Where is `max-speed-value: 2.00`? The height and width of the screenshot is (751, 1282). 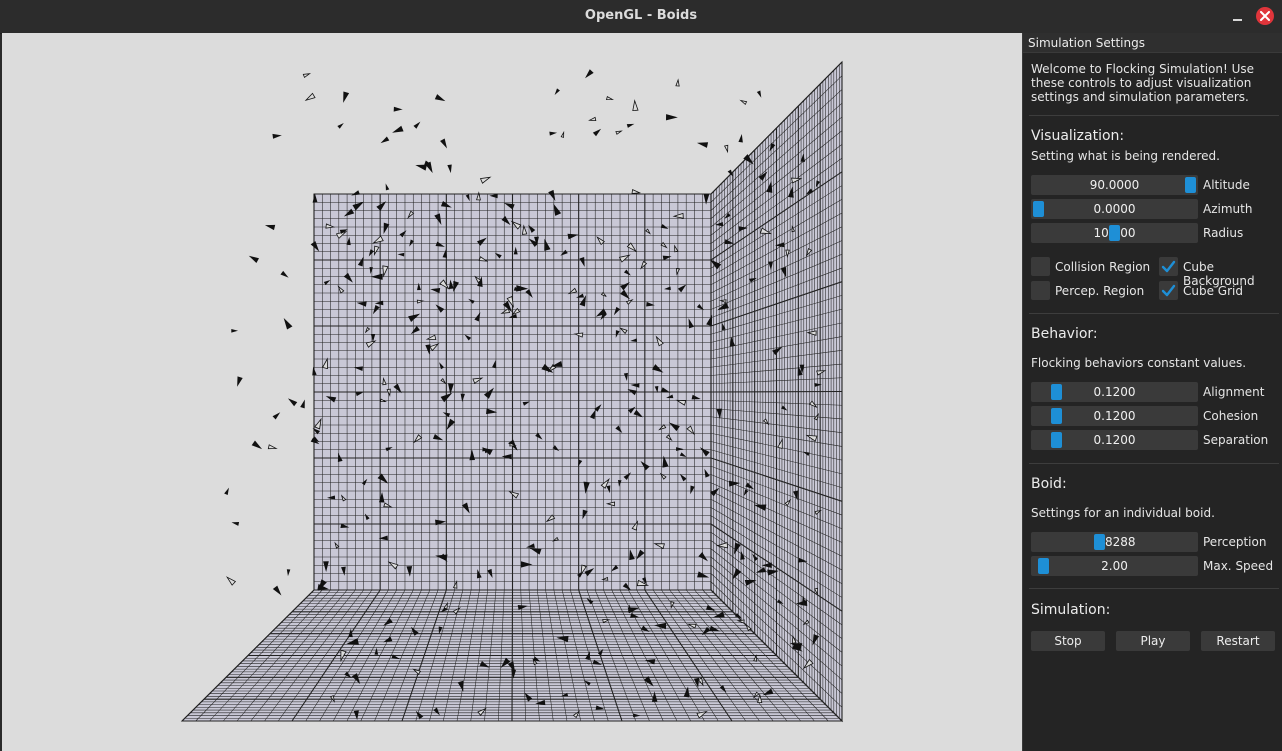 max-speed-value: 2.00 is located at coordinates (1114, 566).